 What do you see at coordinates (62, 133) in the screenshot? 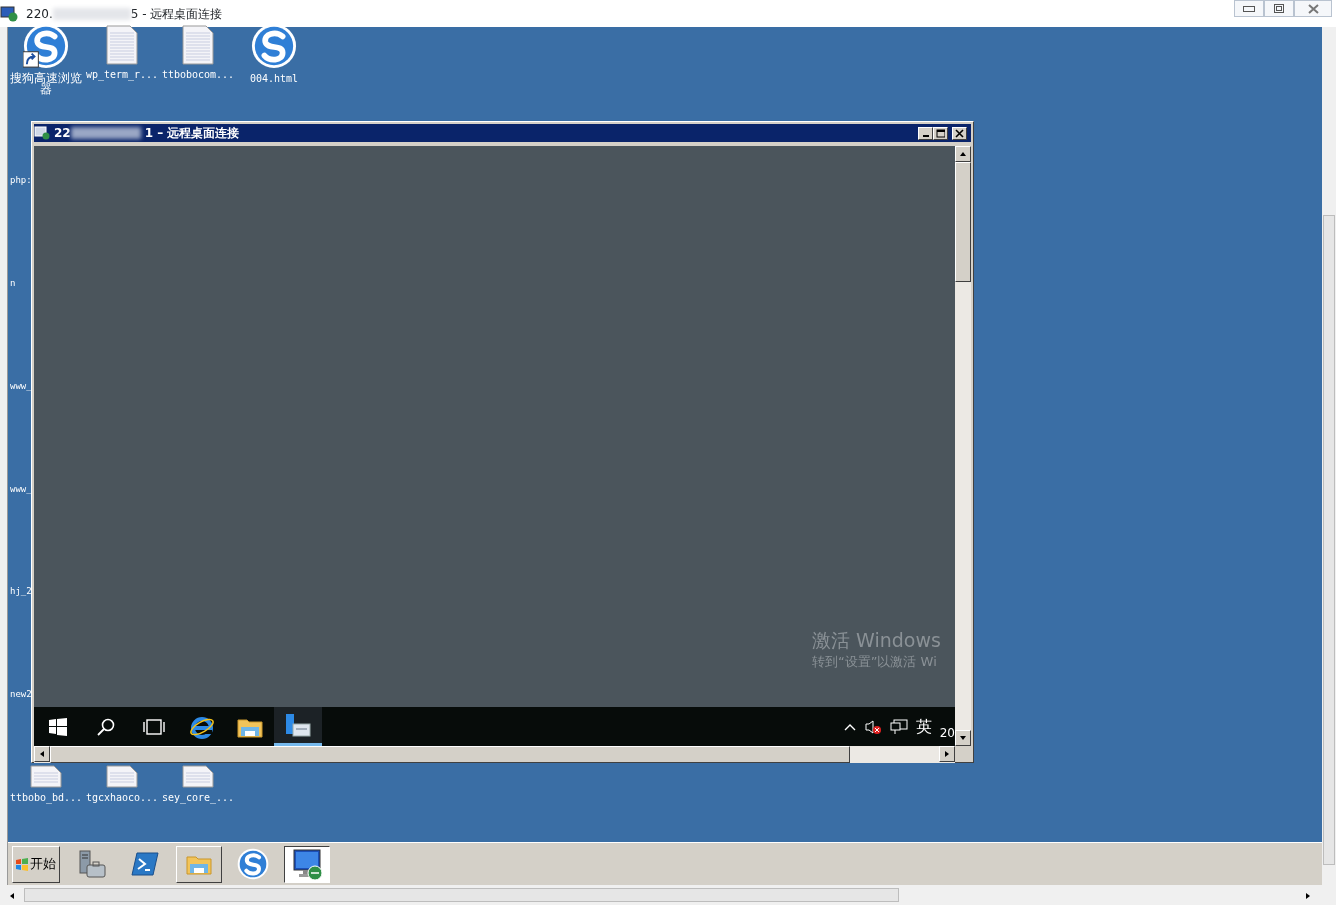
I see `window-title: 22` at bounding box center [62, 133].